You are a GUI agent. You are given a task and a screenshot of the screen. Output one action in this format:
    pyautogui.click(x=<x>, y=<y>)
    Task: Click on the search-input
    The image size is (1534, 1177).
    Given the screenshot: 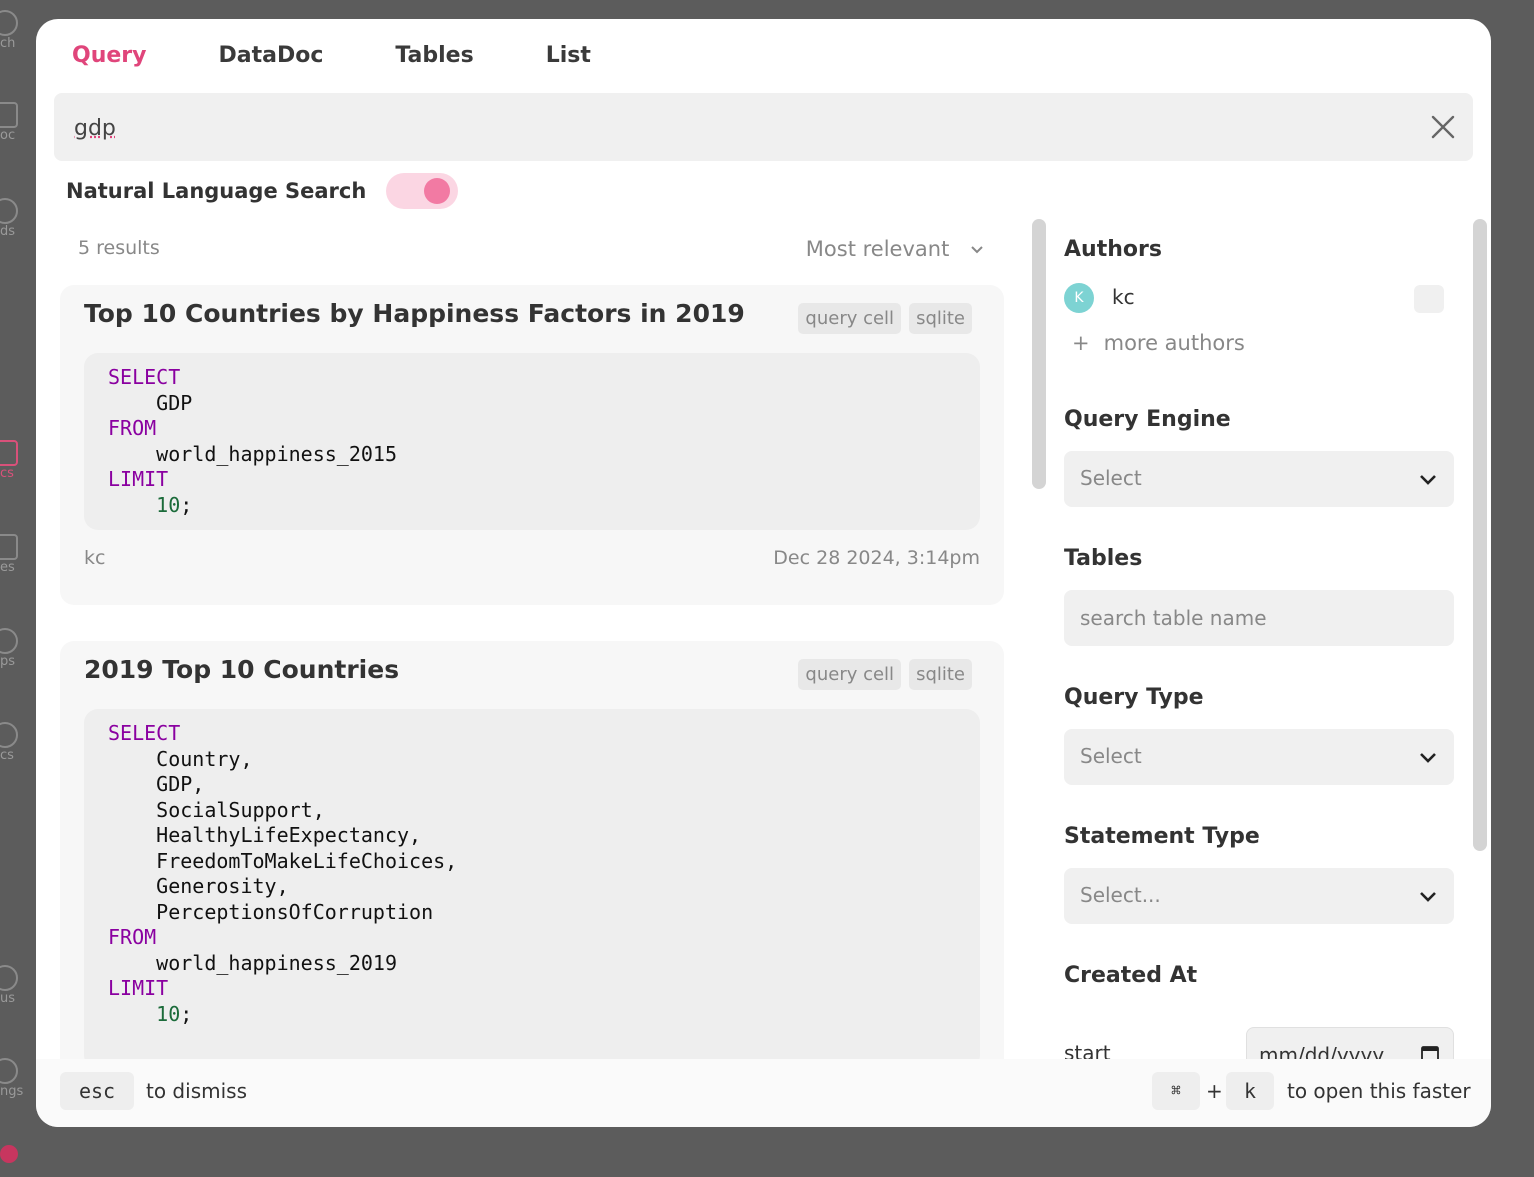 What is the action you would take?
    pyautogui.click(x=724, y=128)
    